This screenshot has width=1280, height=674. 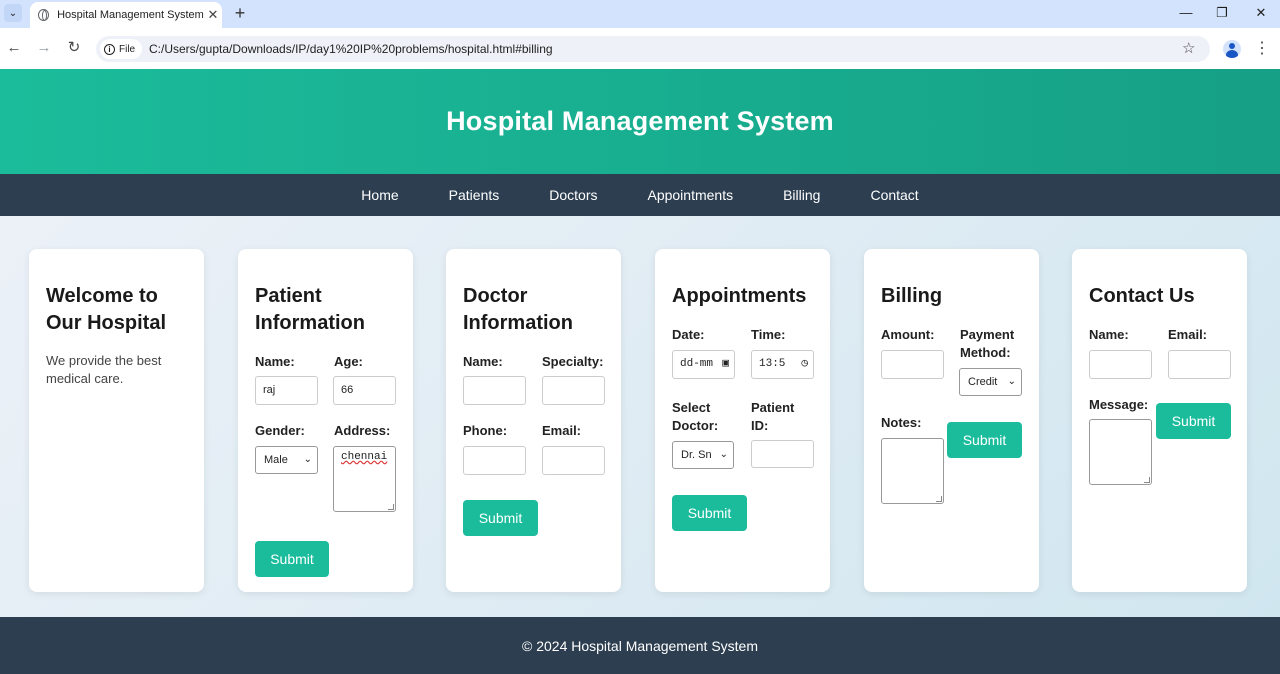 I want to click on doctor-title: Doctor Information, so click(x=518, y=309).